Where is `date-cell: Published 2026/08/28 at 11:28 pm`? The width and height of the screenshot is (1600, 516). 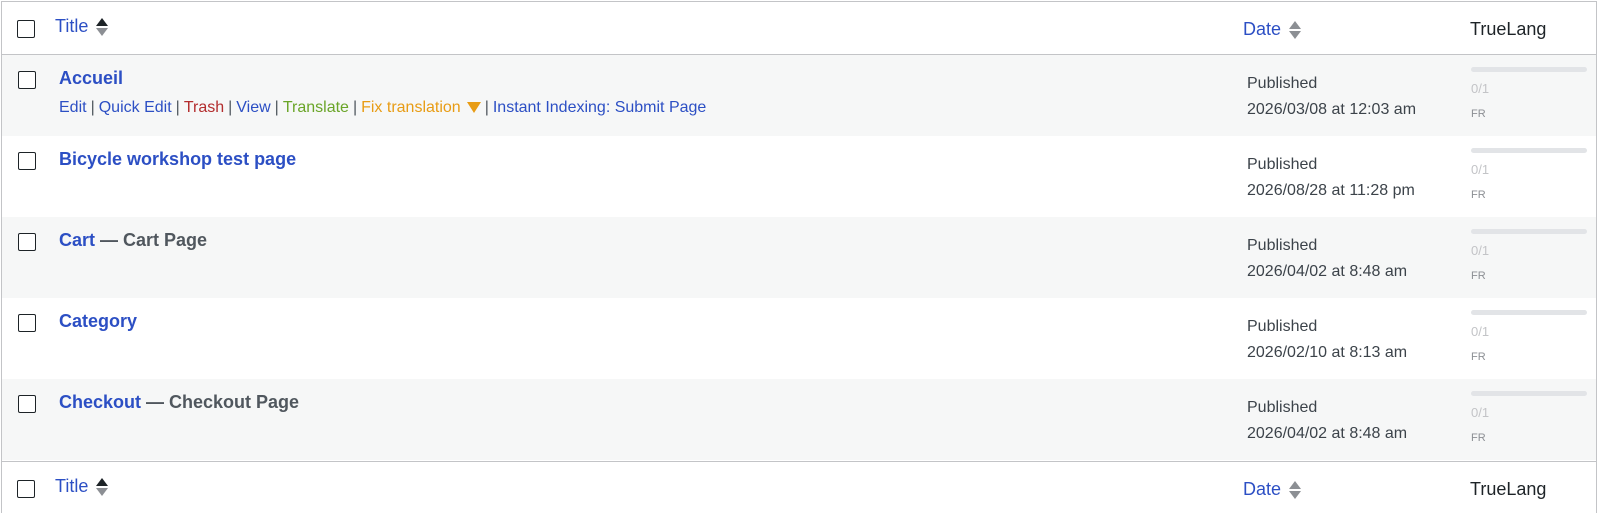 date-cell: Published 2026/08/28 at 11:28 pm is located at coordinates (1331, 178).